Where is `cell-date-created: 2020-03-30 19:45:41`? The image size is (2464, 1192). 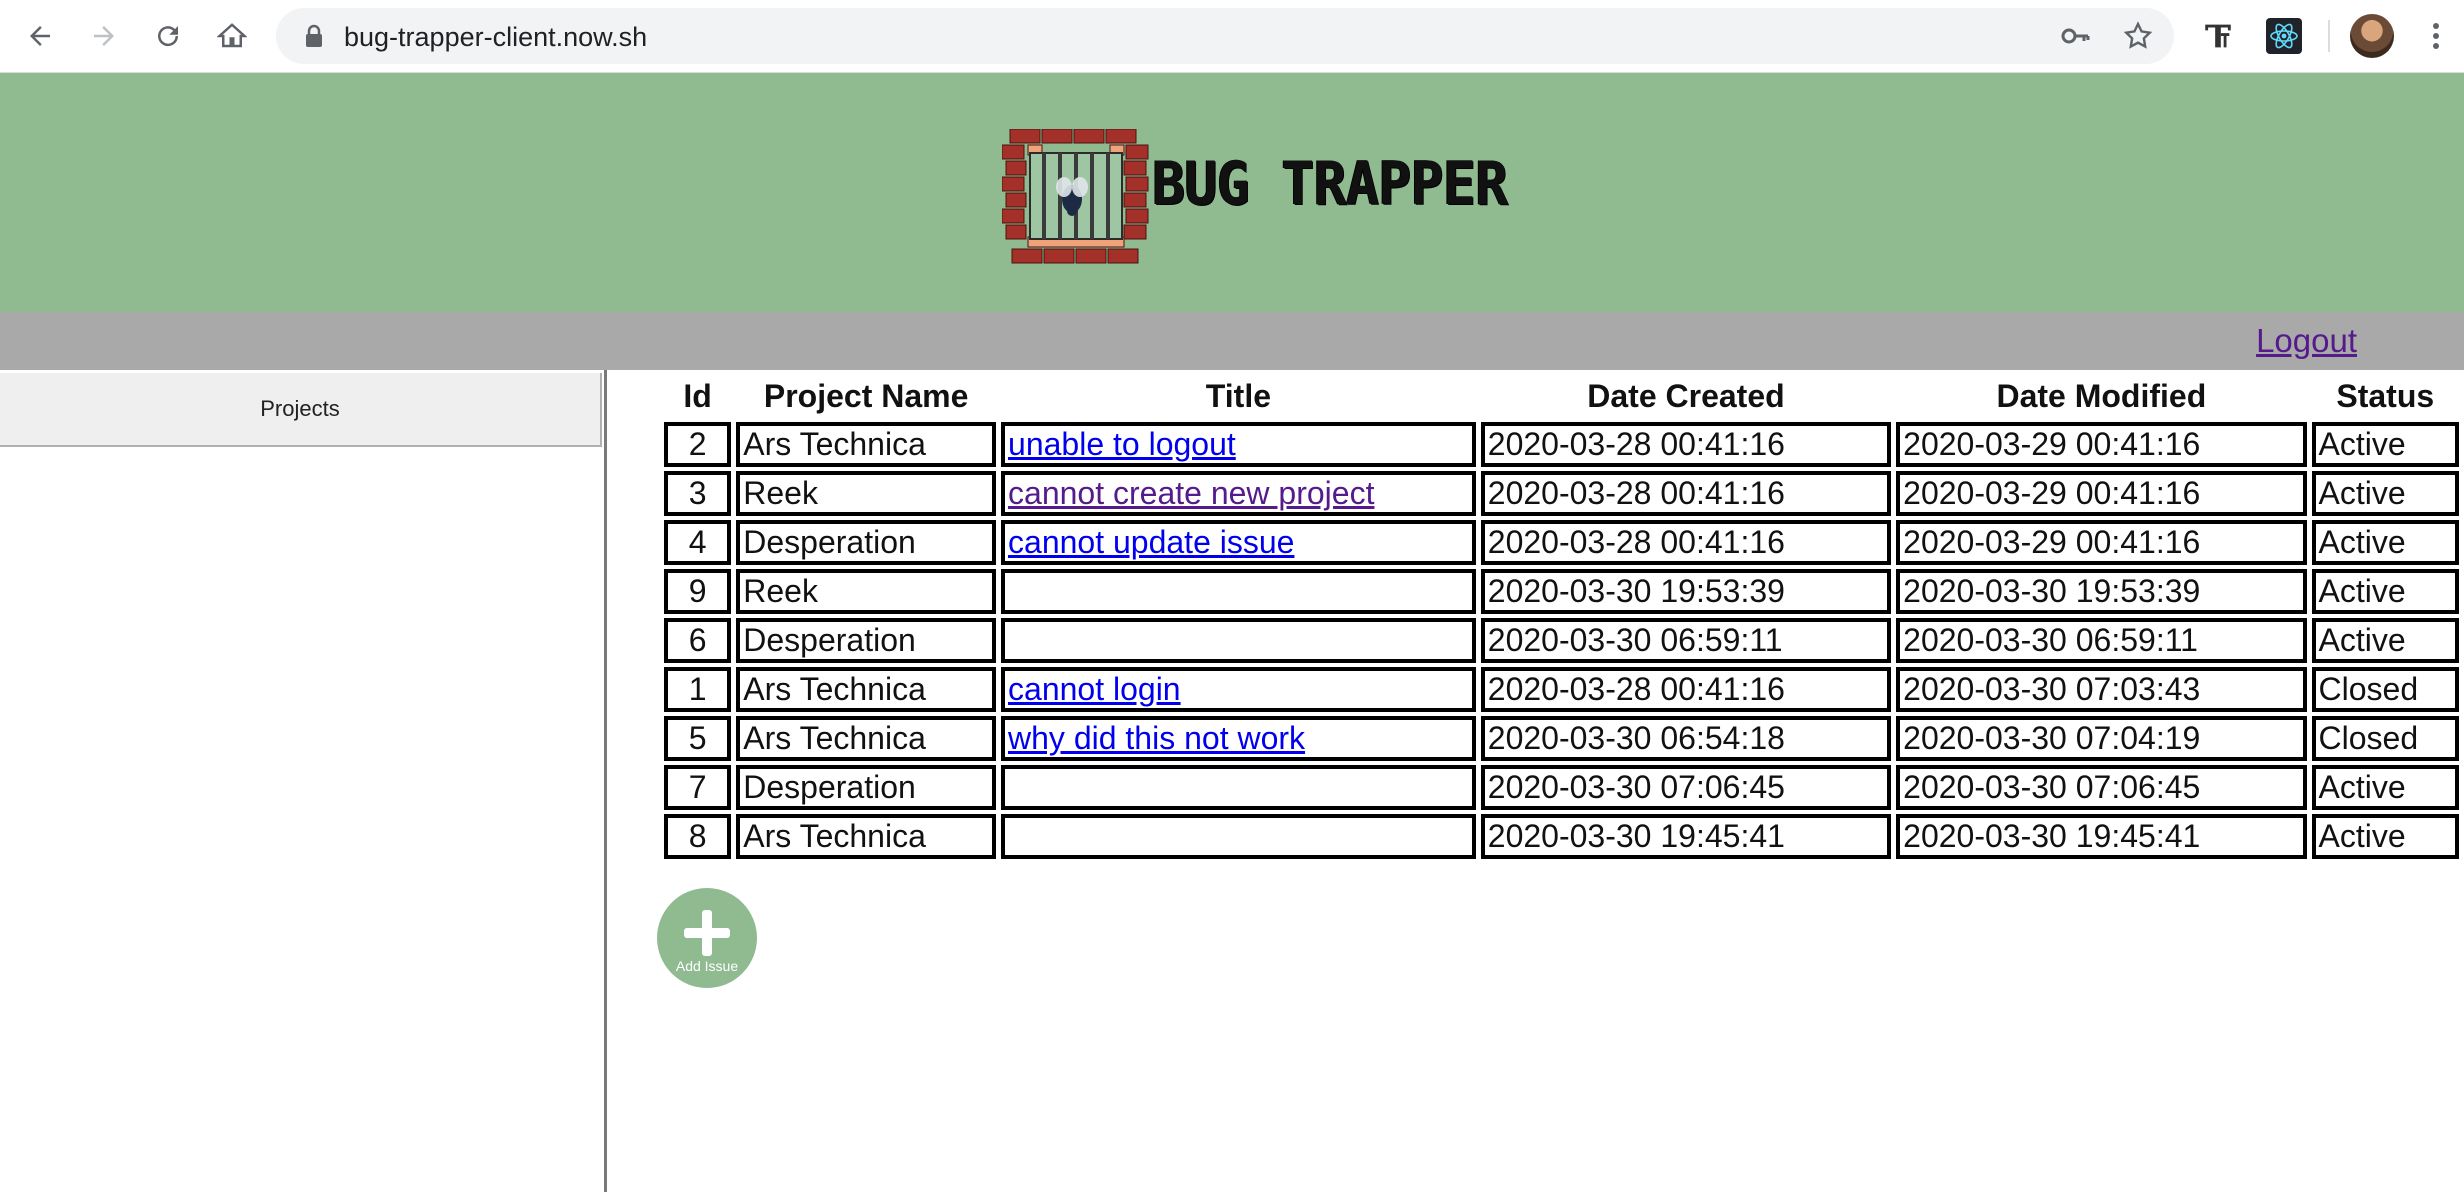 cell-date-created: 2020-03-30 19:45:41 is located at coordinates (1686, 836).